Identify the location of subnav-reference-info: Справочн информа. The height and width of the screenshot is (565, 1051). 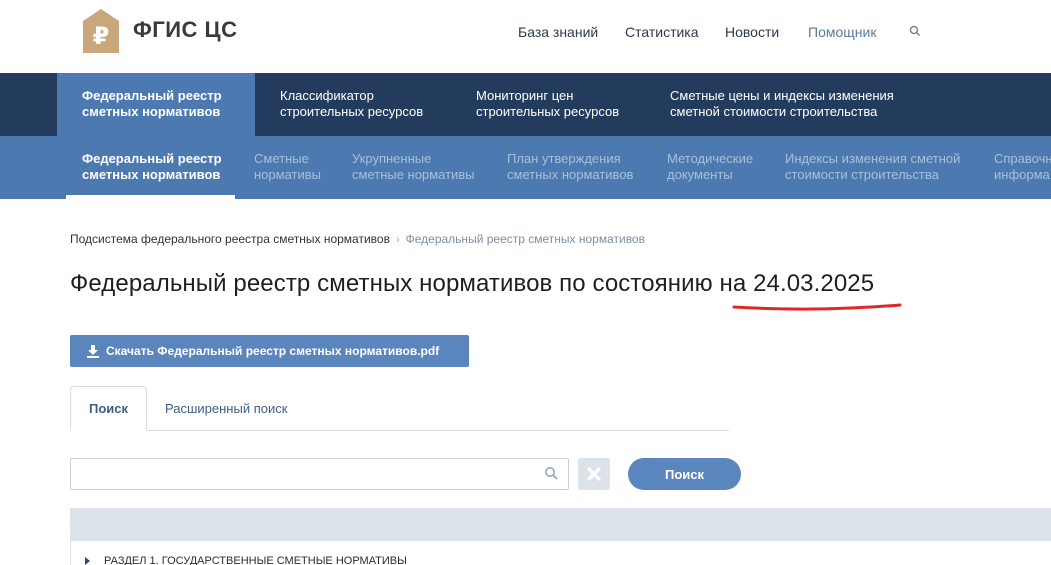
(1022, 167).